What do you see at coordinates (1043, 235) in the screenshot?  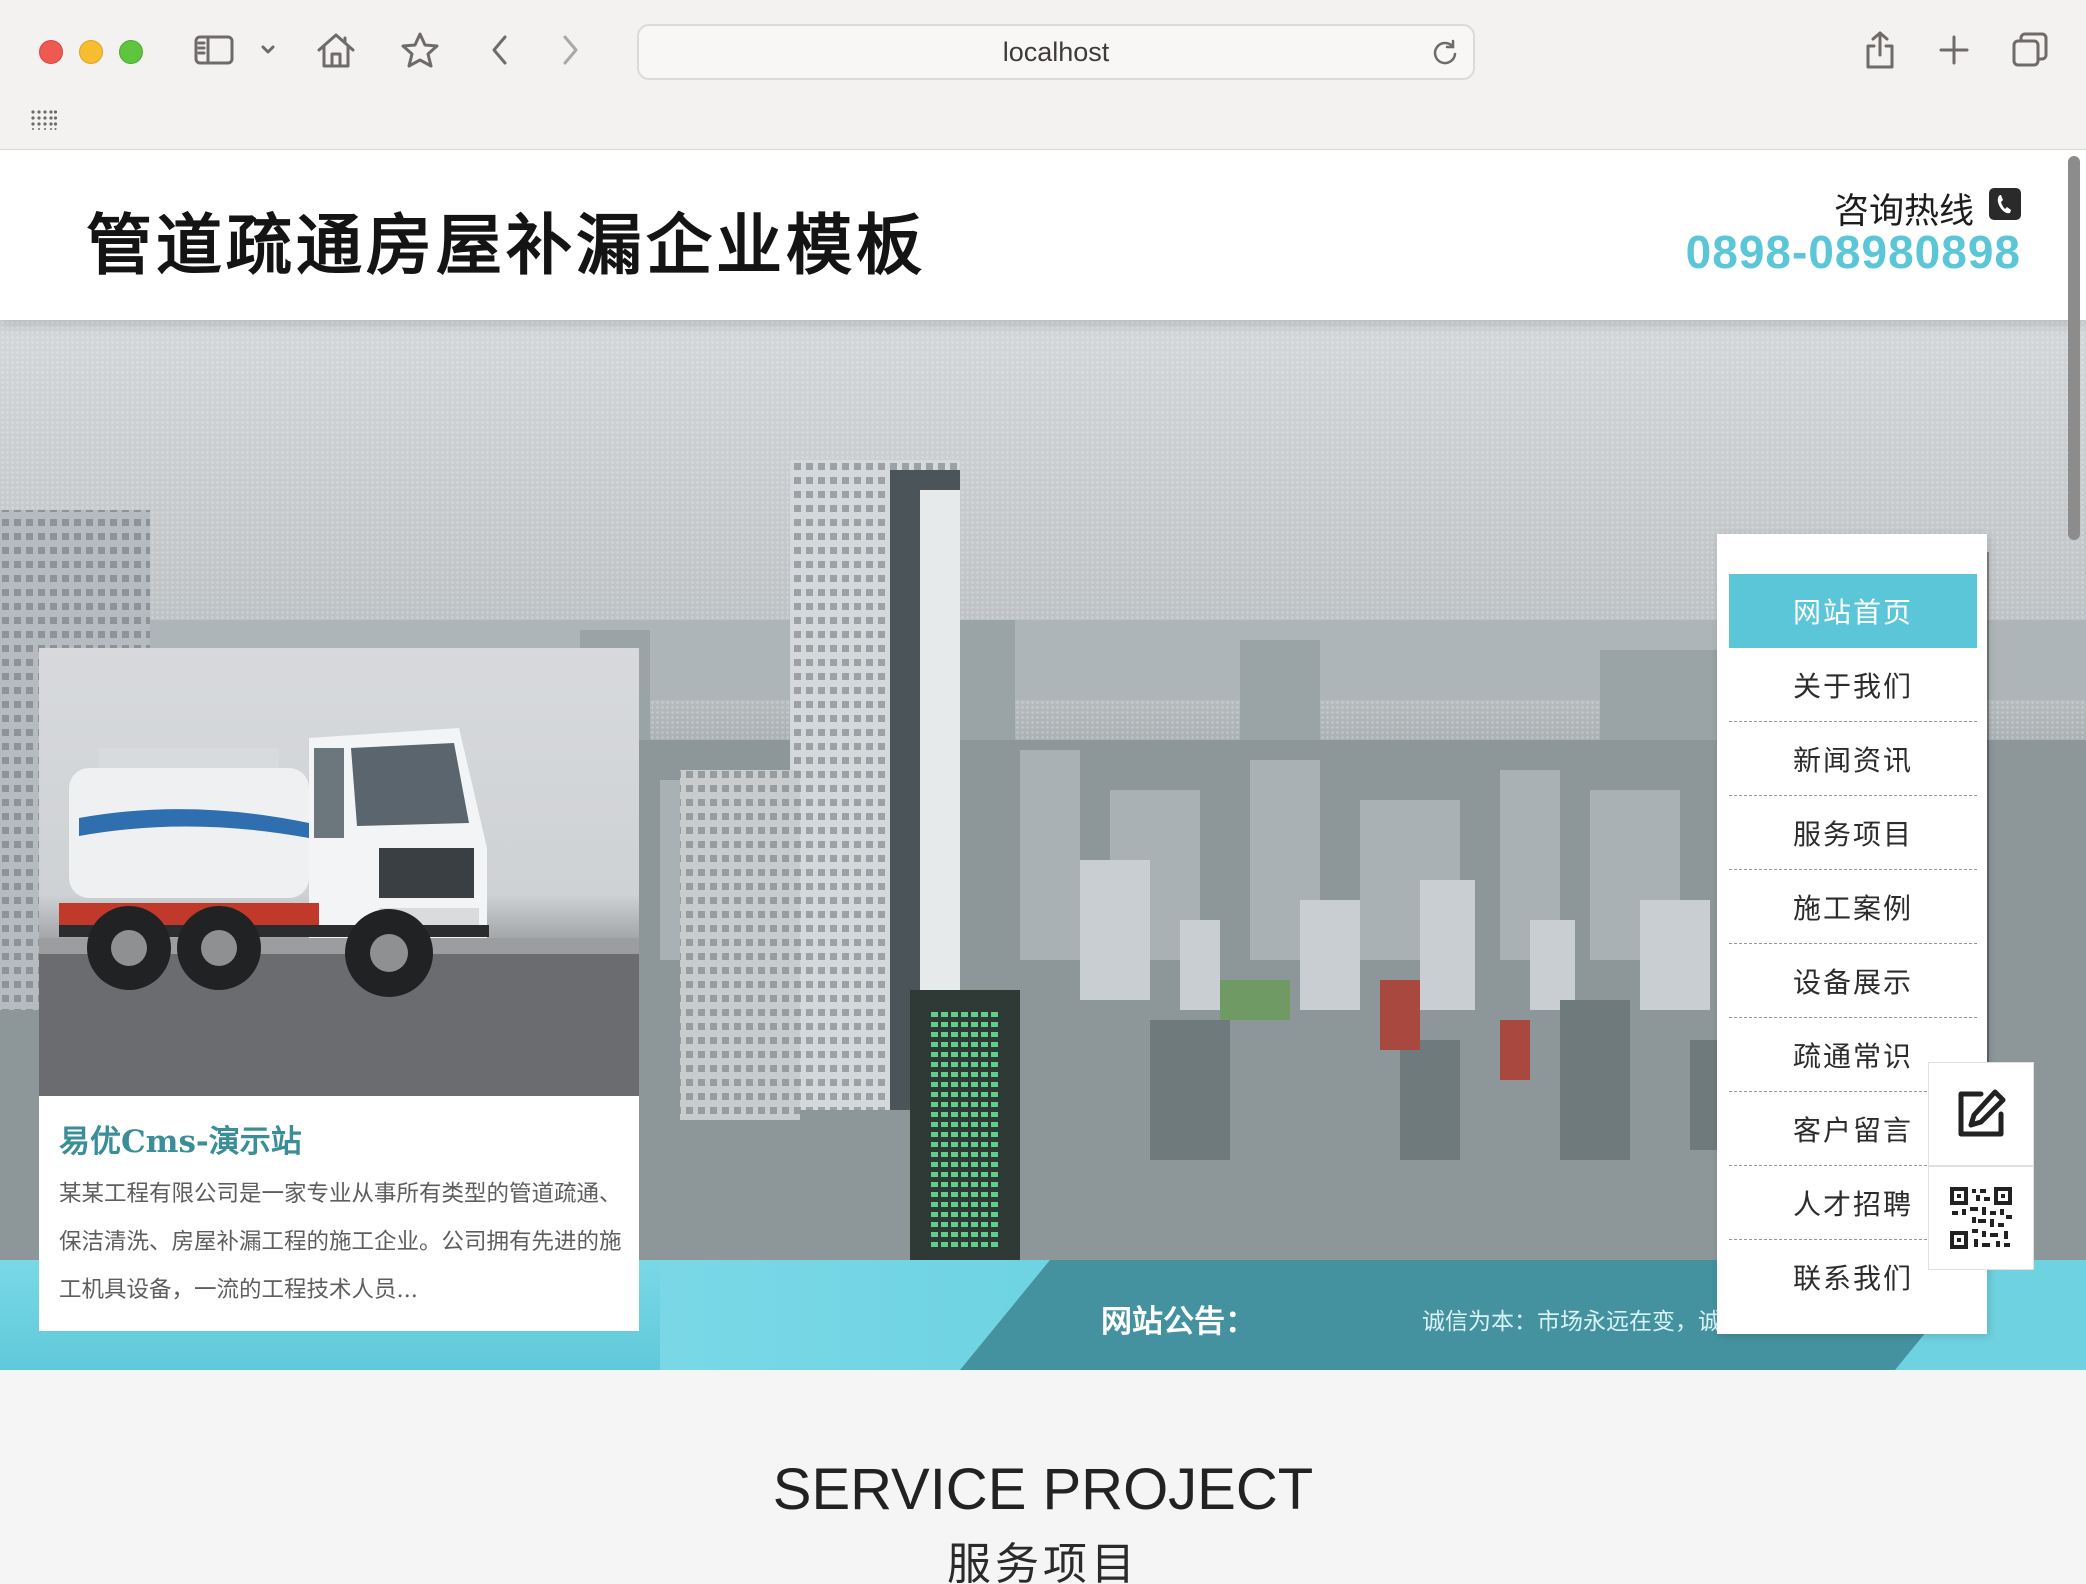 I see `site-header: 管道疏通房屋补漏企业模板 咨询热线 0898-08980898` at bounding box center [1043, 235].